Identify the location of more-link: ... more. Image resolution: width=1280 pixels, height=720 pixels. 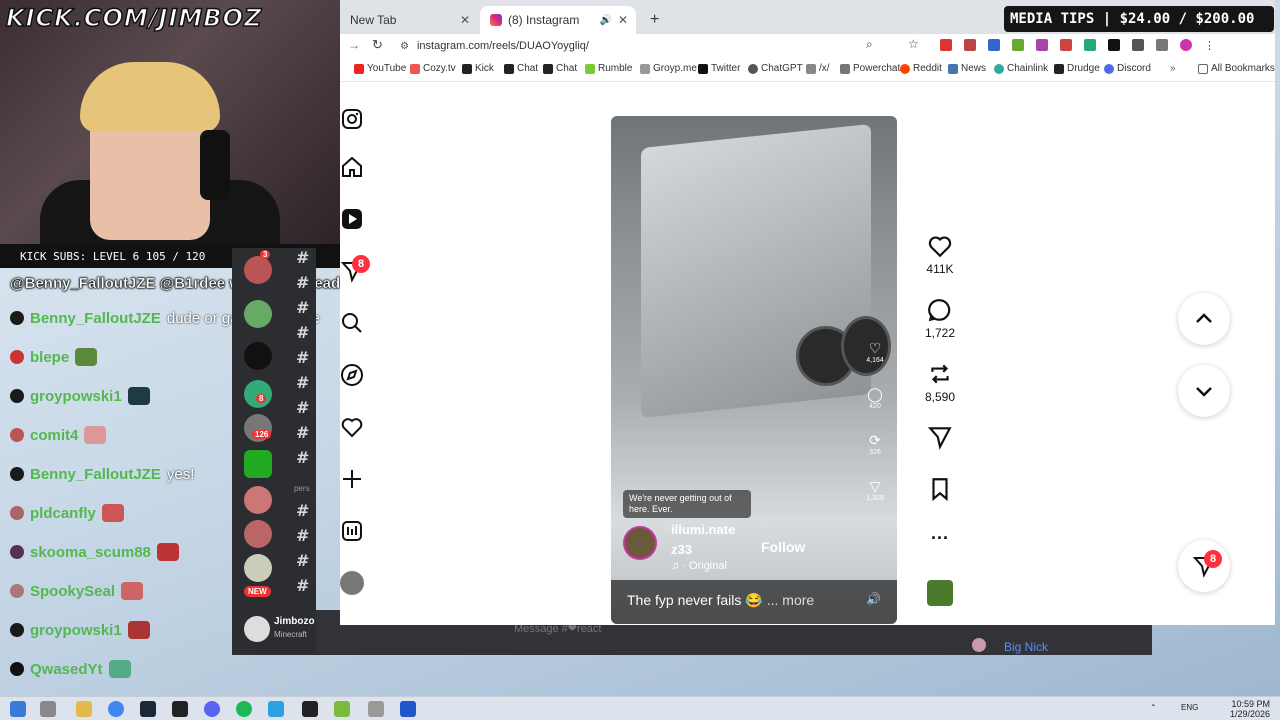
(790, 602).